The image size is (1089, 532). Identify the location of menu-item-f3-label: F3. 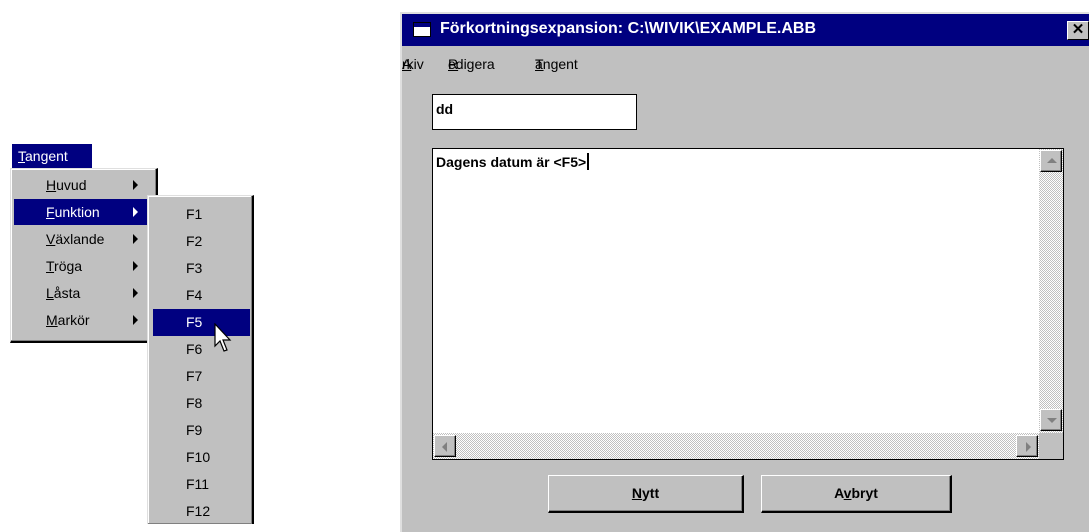
(194, 268).